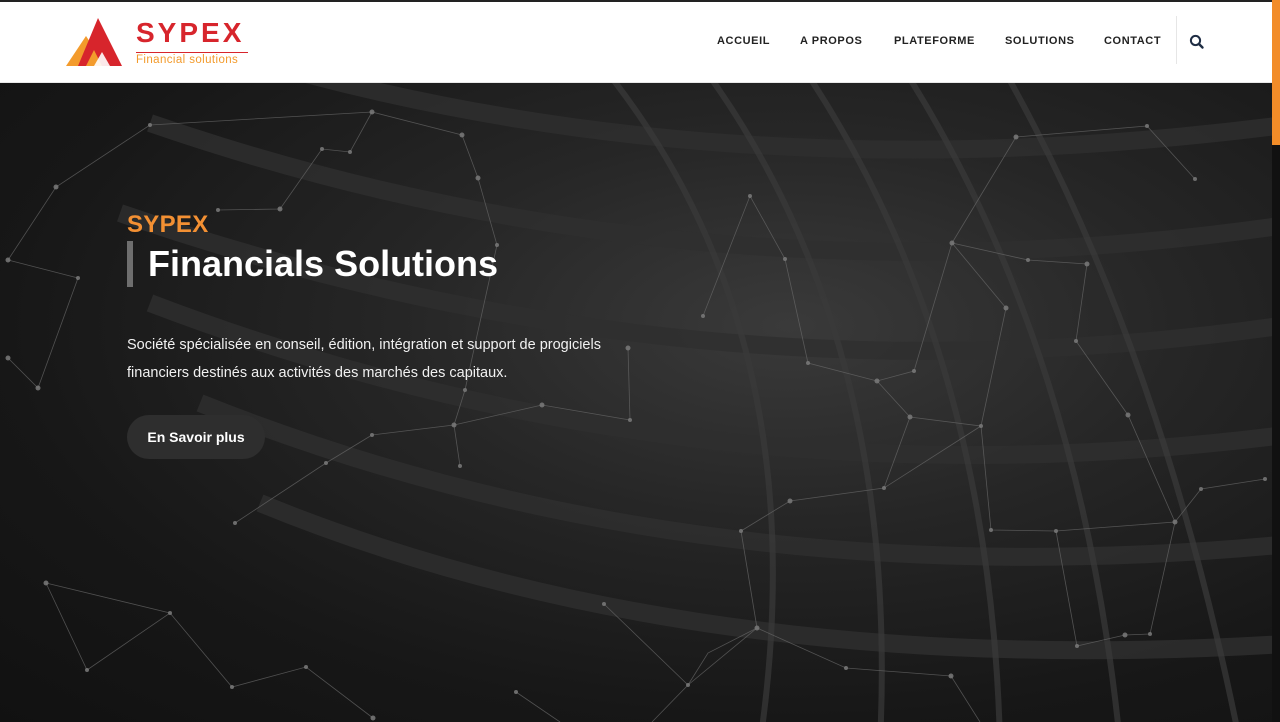 The image size is (1280, 722). Describe the element at coordinates (934, 41) in the screenshot. I see `nav-item-plateforme: PLATEFORME` at that location.